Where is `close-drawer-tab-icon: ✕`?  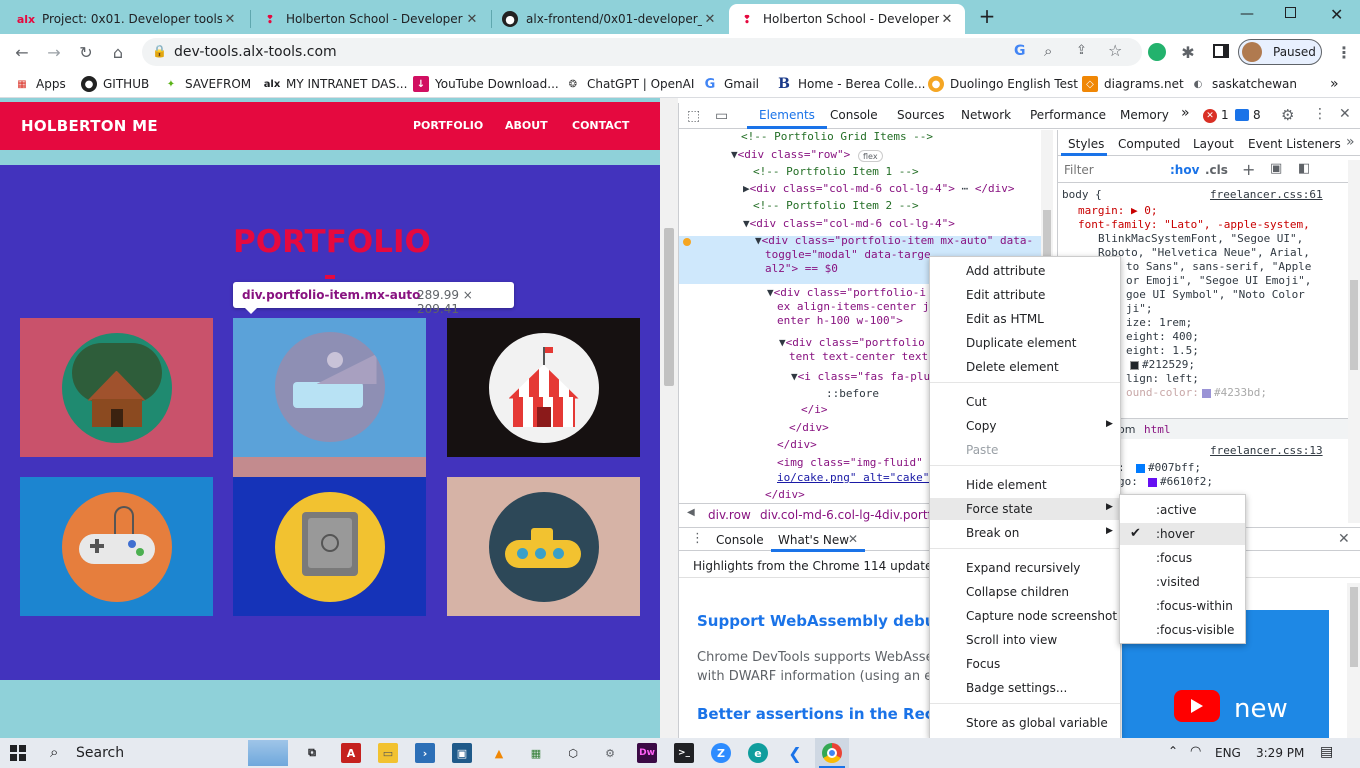 close-drawer-tab-icon: ✕ is located at coordinates (853, 539).